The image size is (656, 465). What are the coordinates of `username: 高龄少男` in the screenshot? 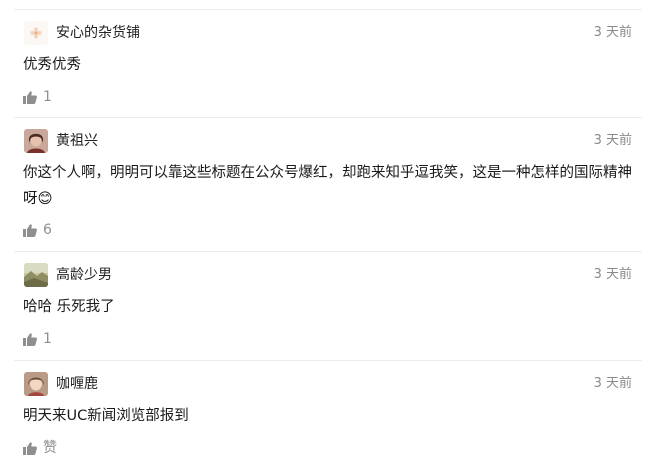 It's located at (84, 275).